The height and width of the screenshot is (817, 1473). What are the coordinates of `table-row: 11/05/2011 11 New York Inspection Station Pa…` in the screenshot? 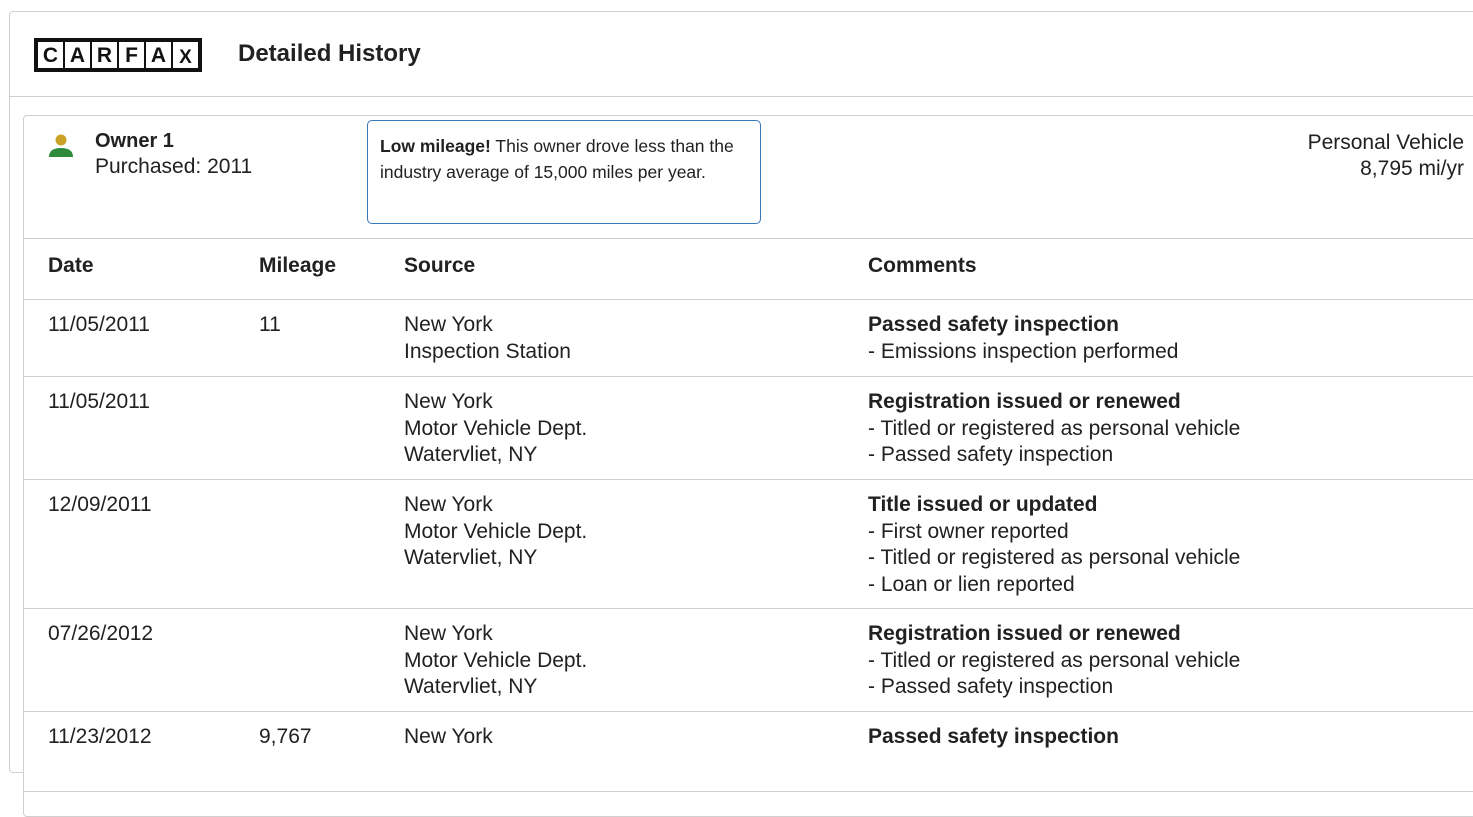 It's located at (748, 338).